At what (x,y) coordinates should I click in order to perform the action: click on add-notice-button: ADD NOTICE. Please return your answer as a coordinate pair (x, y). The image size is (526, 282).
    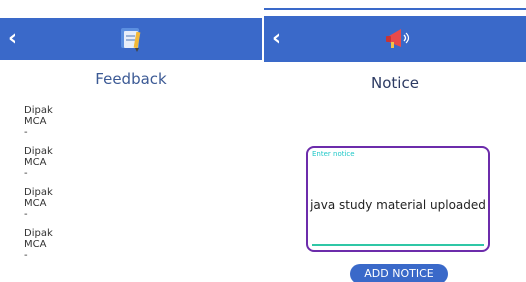
    Looking at the image, I should click on (399, 273).